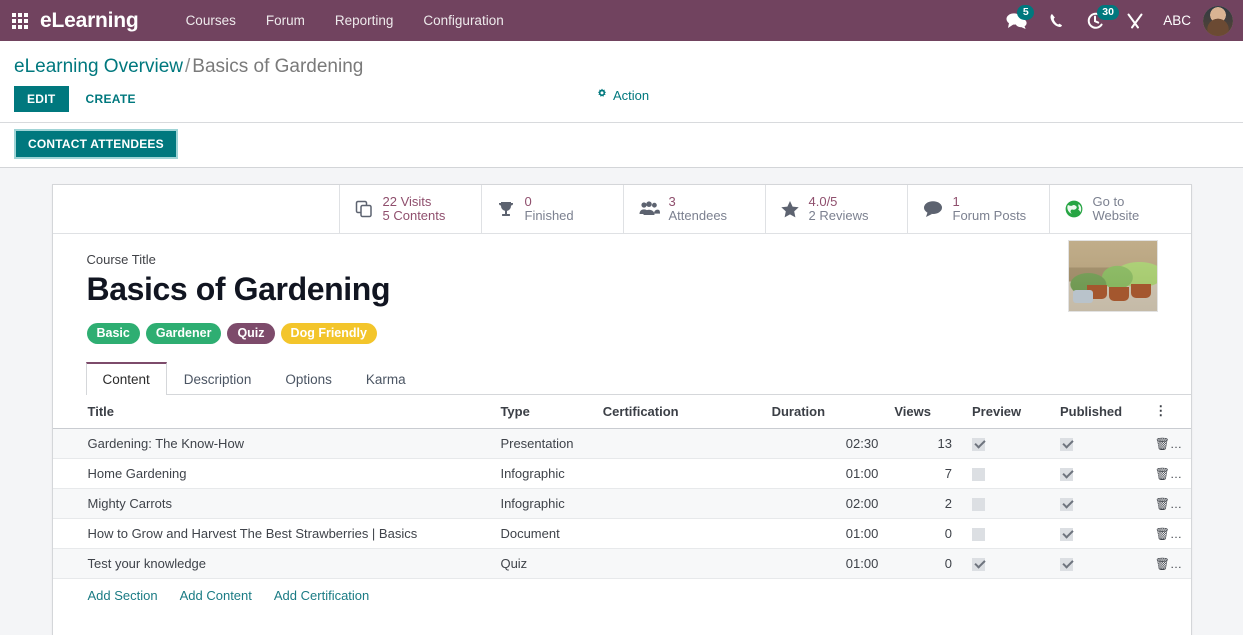 This screenshot has height=635, width=1243. Describe the element at coordinates (364, 20) in the screenshot. I see `nav-item-reporting: Reporting` at that location.